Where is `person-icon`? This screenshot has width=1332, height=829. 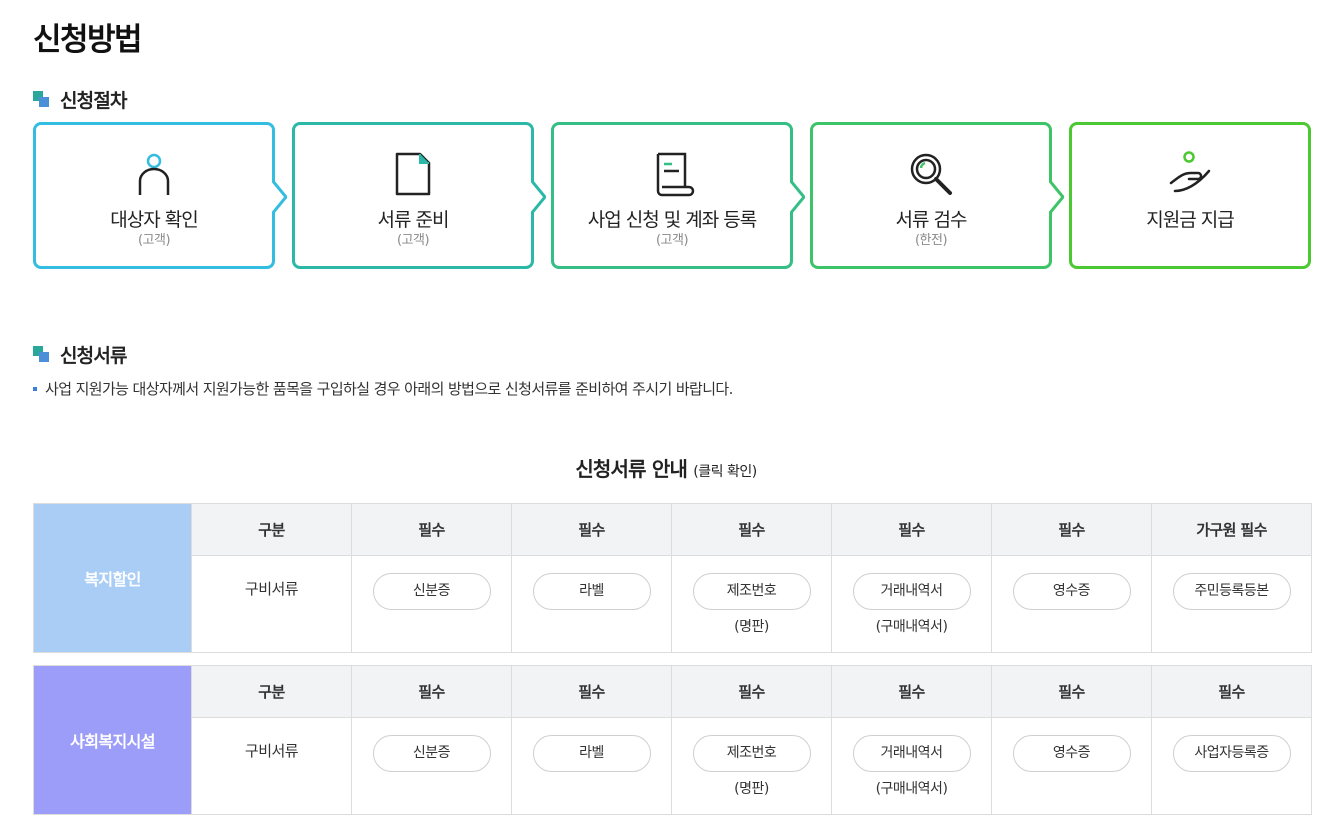 person-icon is located at coordinates (154, 174).